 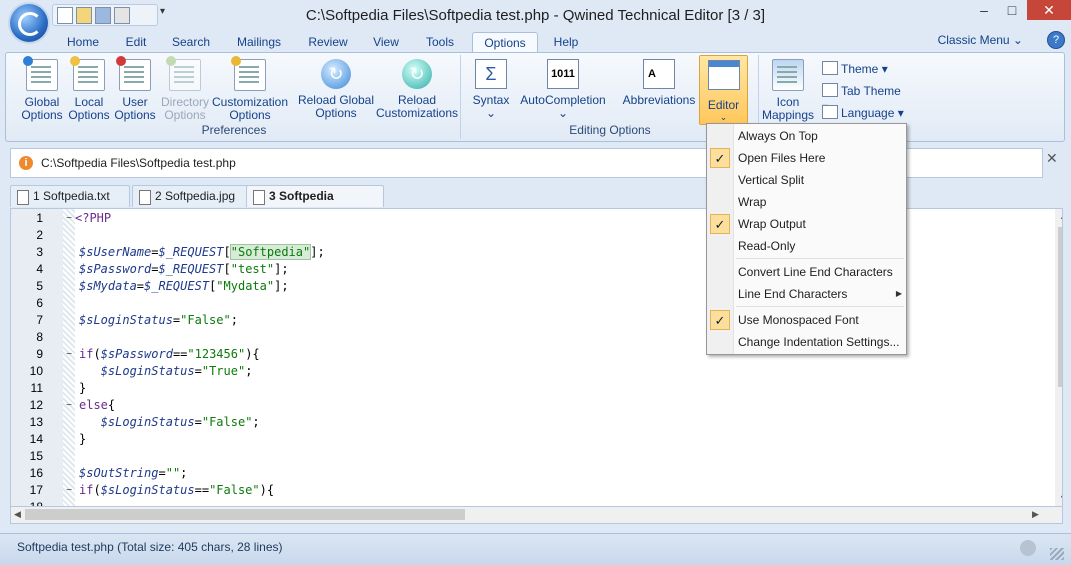 What do you see at coordinates (491, 74) in the screenshot?
I see `sigma-icon: Σ` at bounding box center [491, 74].